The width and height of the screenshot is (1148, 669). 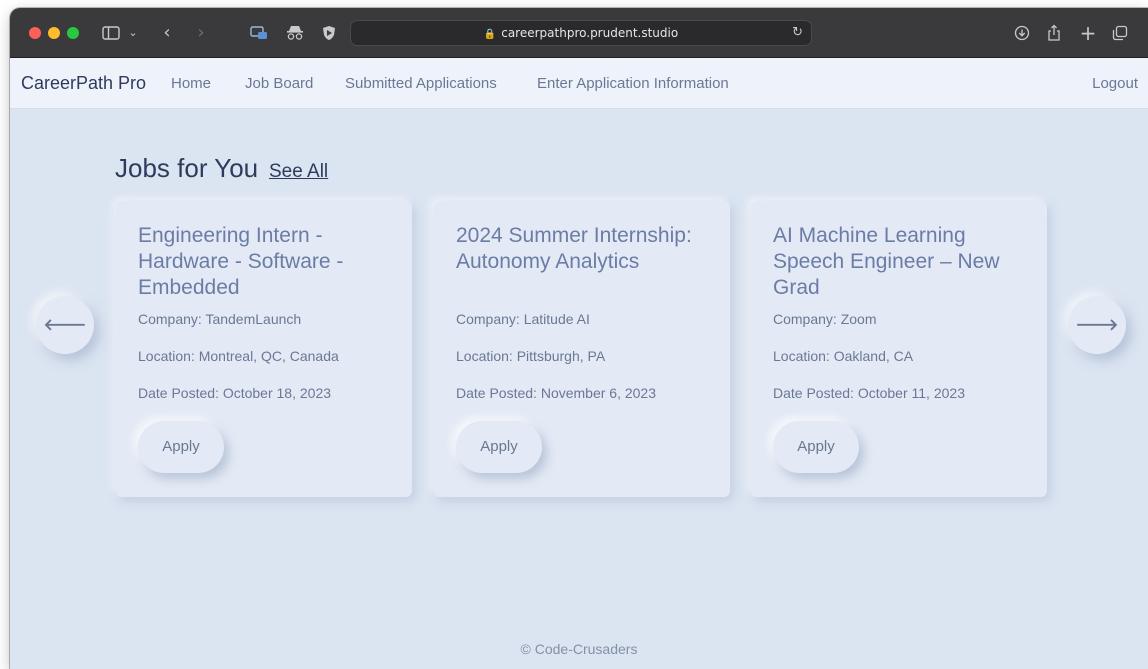 I want to click on job-location: Location: Pittsburgh, PA, so click(x=531, y=356).